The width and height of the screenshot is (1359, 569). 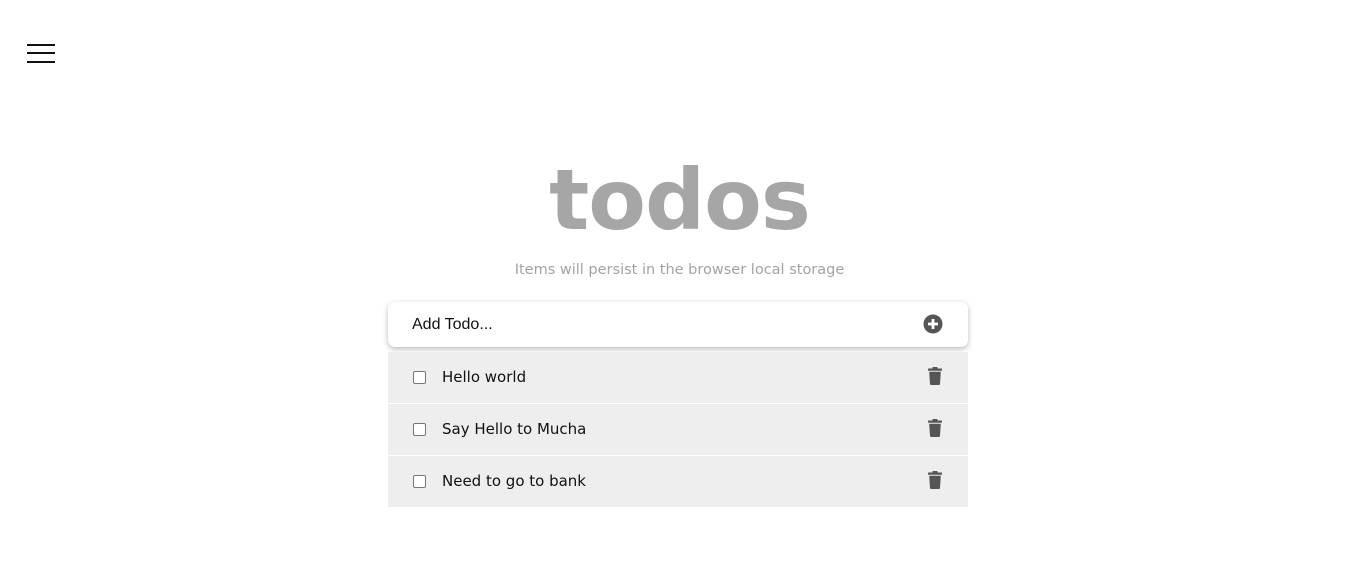 What do you see at coordinates (514, 429) in the screenshot?
I see `todo-text: Say Hello to Mucha` at bounding box center [514, 429].